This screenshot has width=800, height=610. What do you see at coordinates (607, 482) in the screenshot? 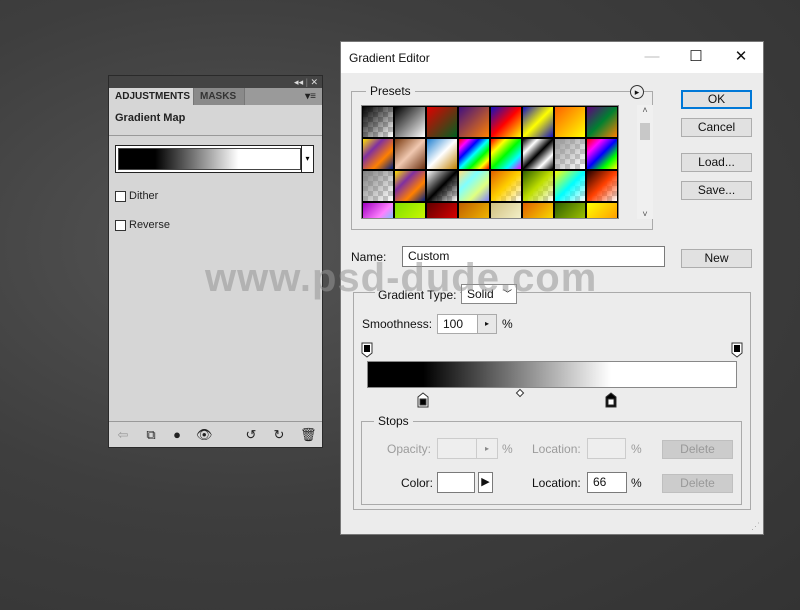
I see `color-location-input: 66` at bounding box center [607, 482].